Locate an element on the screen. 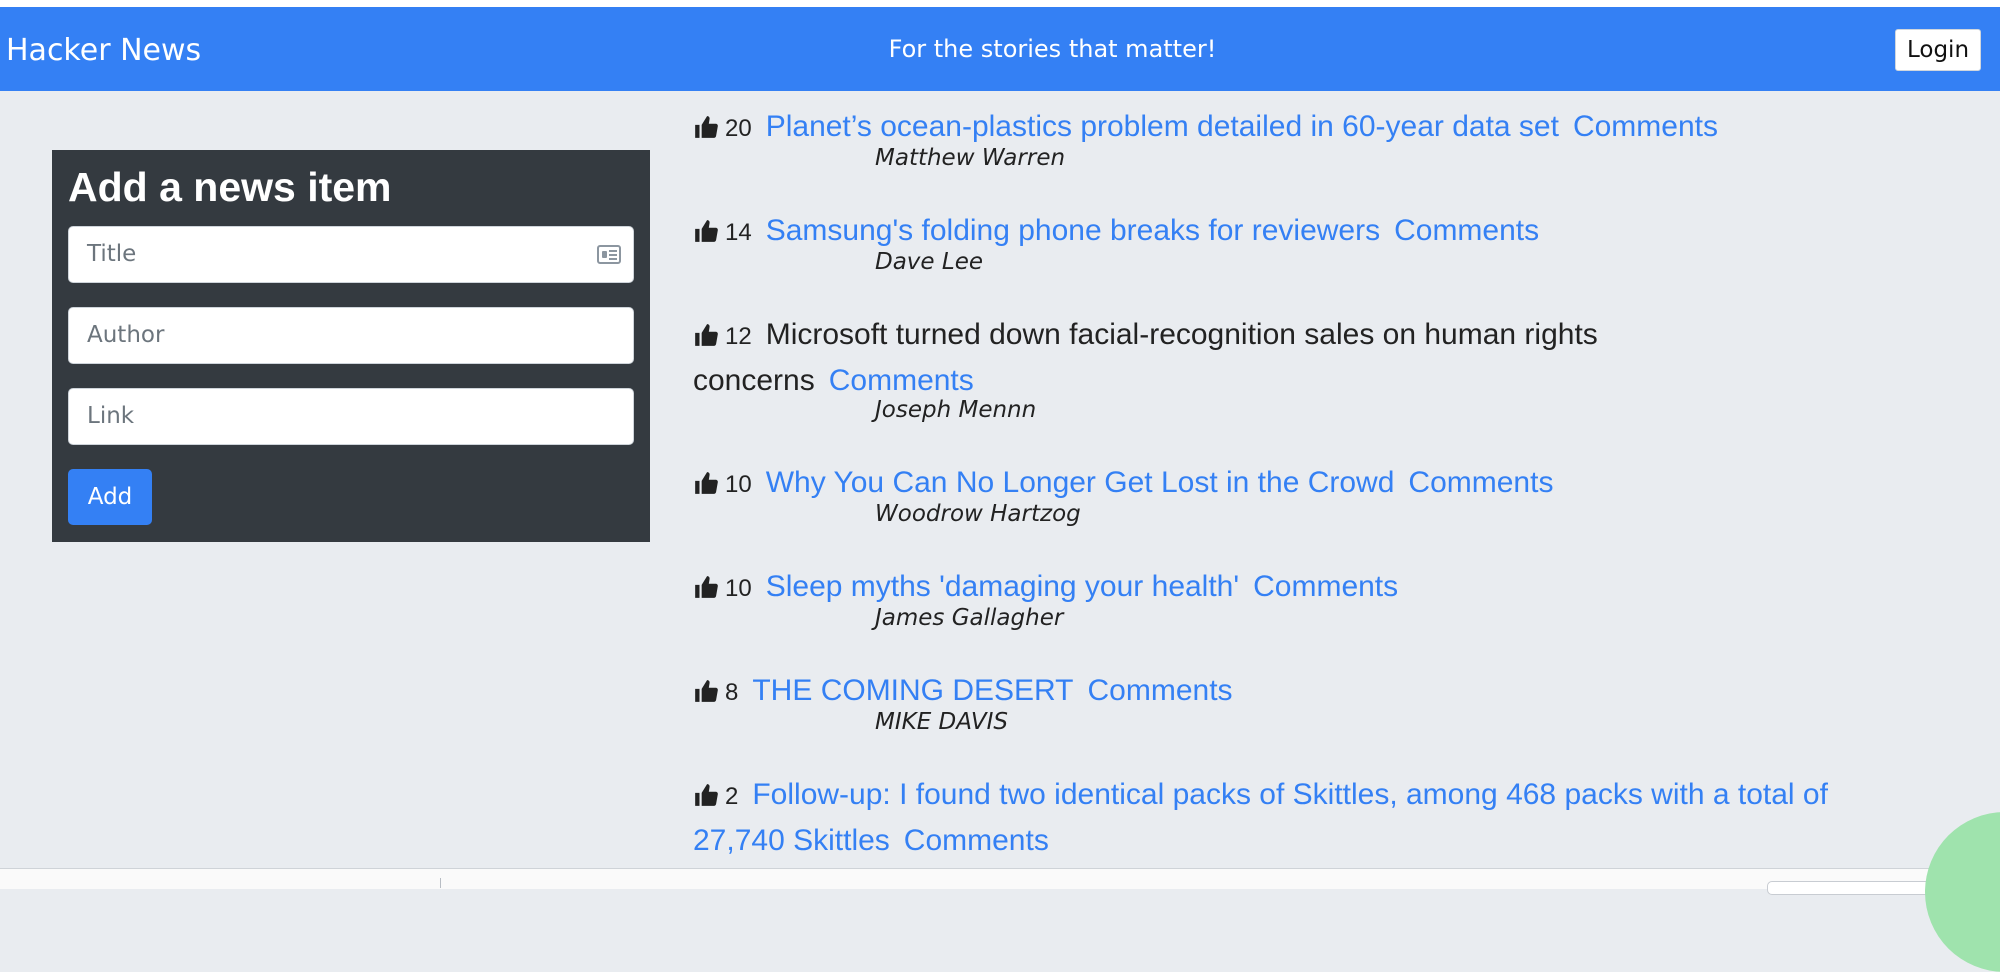 This screenshot has height=972, width=2000. news-author: James Gallagher is located at coordinates (969, 618).